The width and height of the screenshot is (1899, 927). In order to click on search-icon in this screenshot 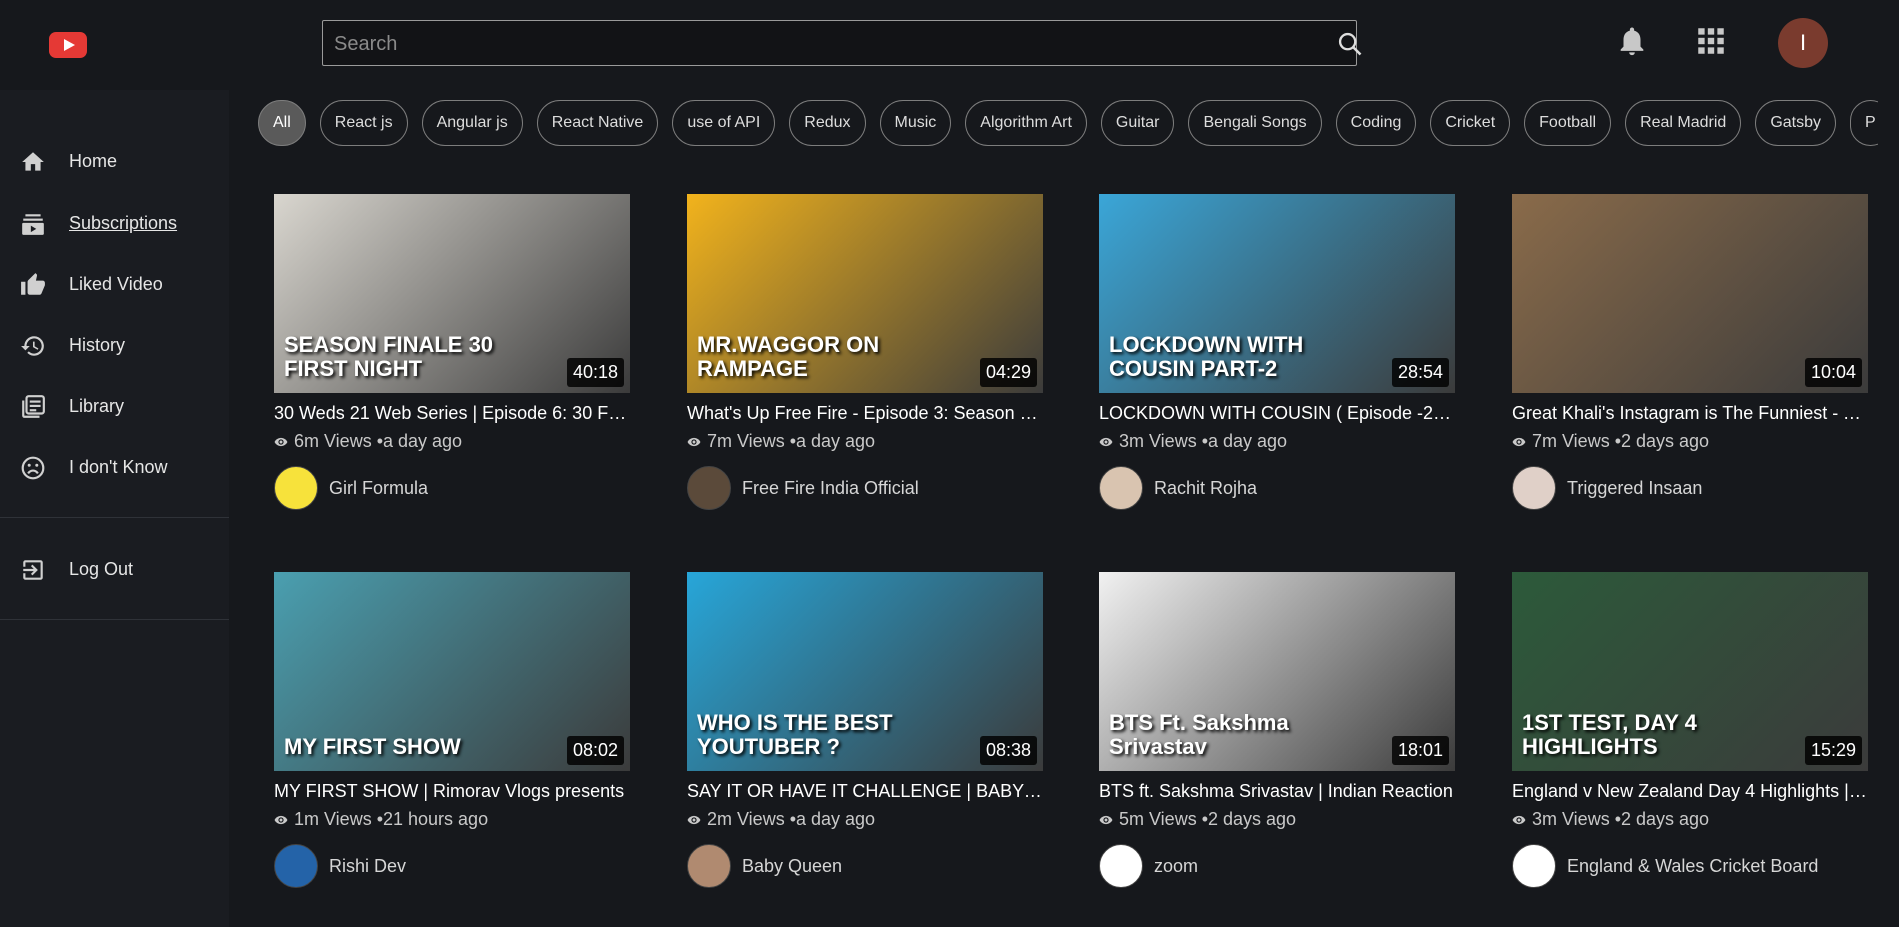, I will do `click(1350, 44)`.